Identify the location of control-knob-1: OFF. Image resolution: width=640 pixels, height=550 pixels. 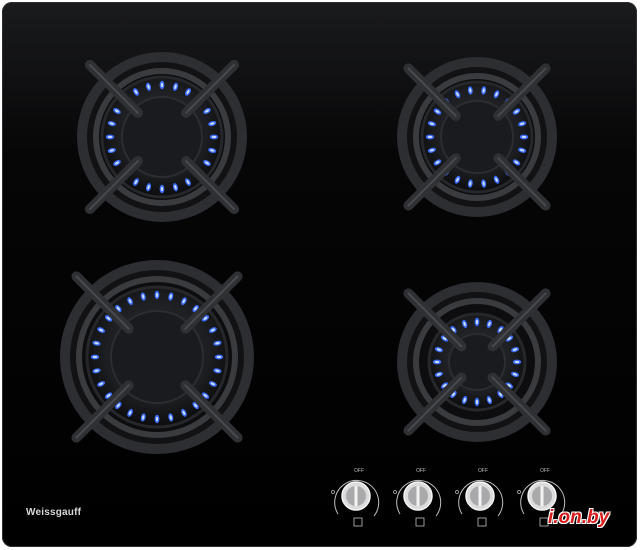
(354, 499).